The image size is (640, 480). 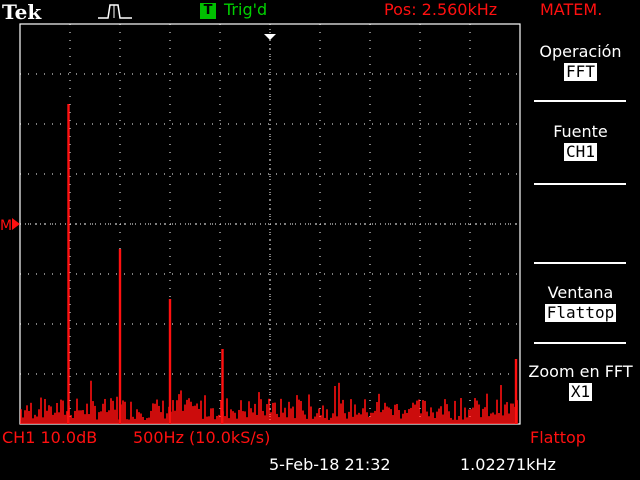 I want to click on menu-operation: Operación FFT, so click(x=580, y=61).